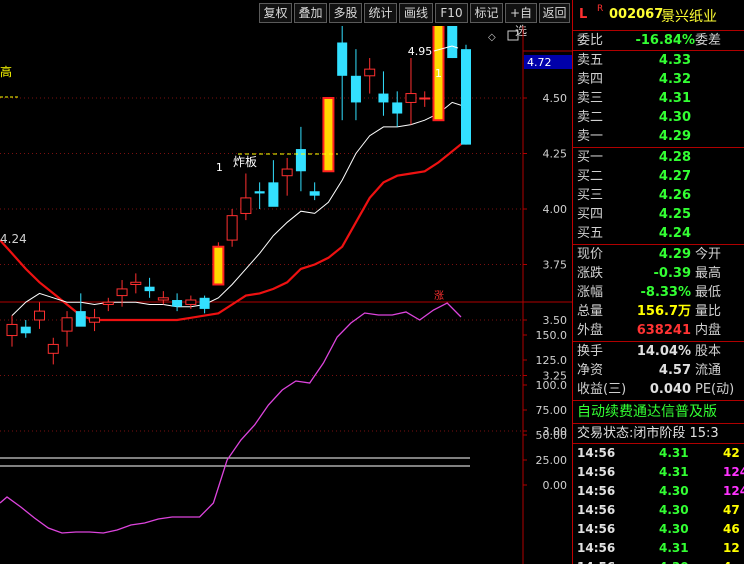 This screenshot has width=744, height=564. What do you see at coordinates (245, 162) in the screenshot?
I see `event-label: 炸板` at bounding box center [245, 162].